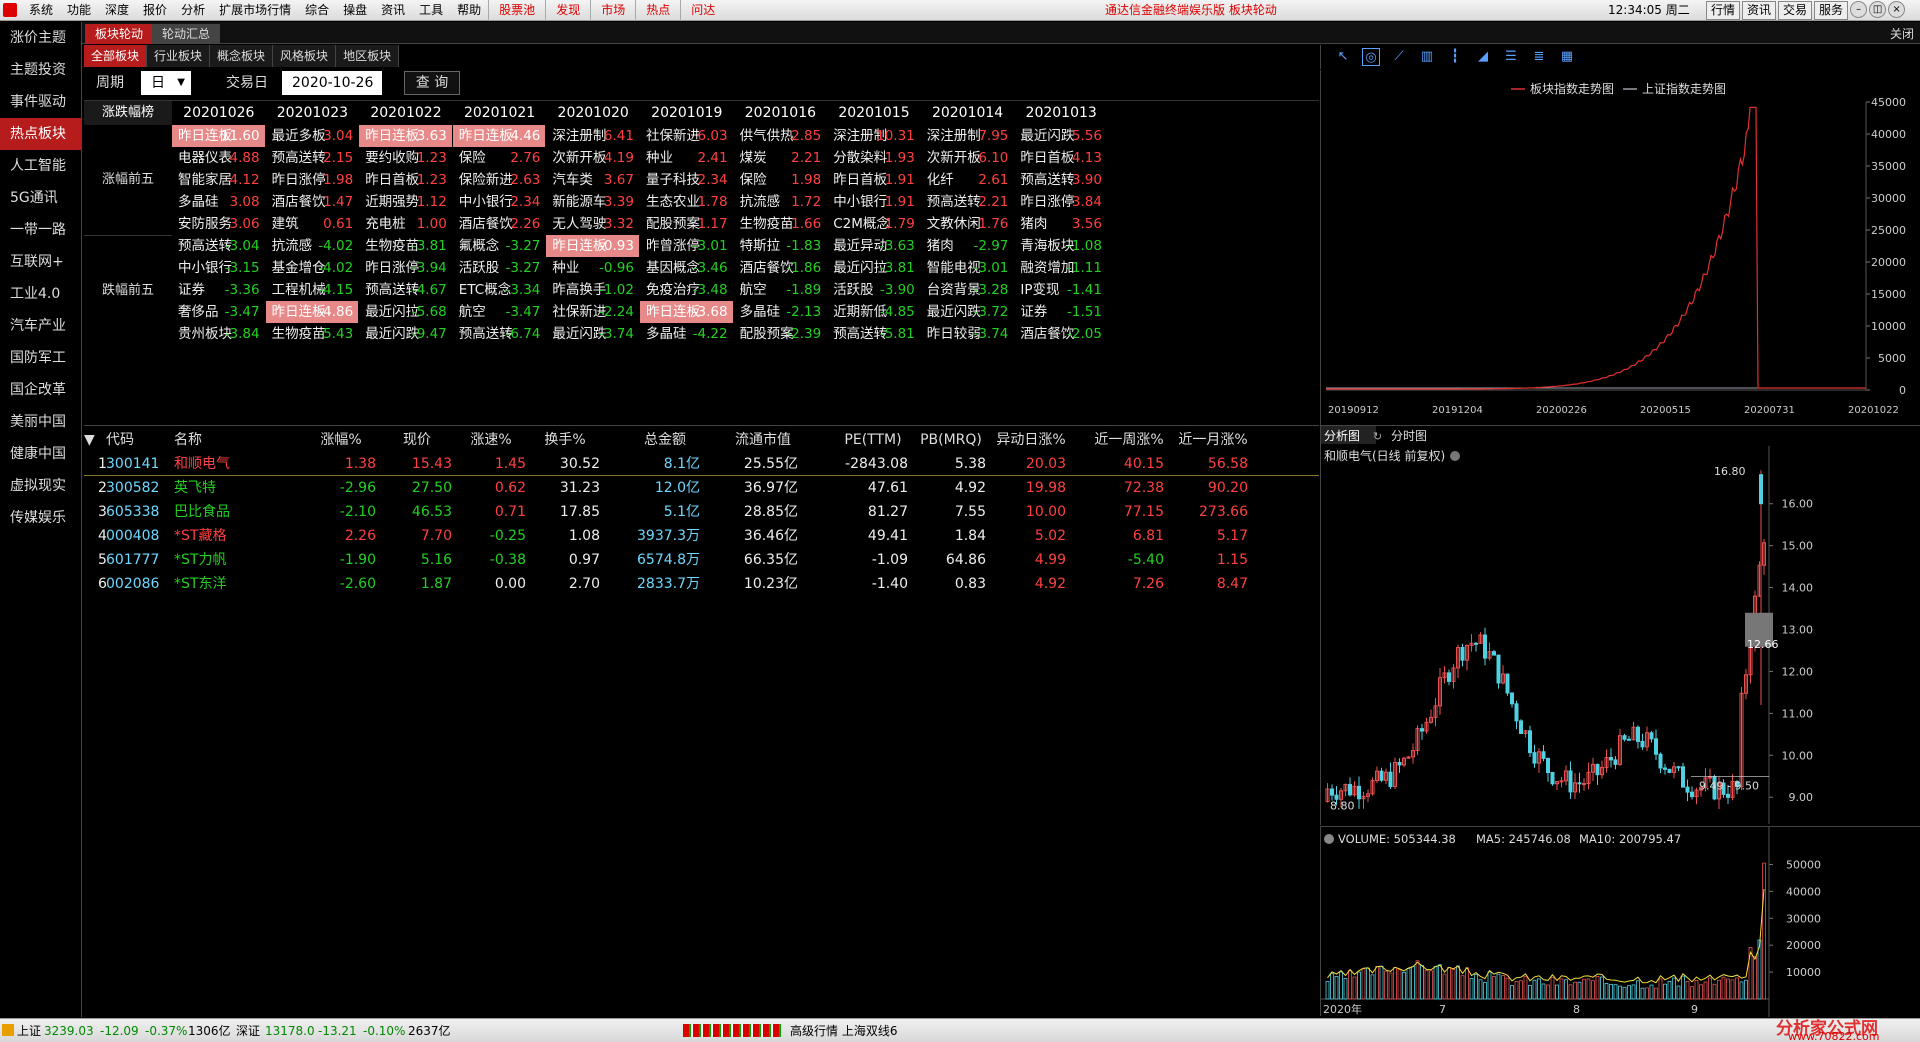 The height and width of the screenshot is (1042, 1920). What do you see at coordinates (405, 180) in the screenshot?
I see `rotation-cell: 昨日首板 1.23` at bounding box center [405, 180].